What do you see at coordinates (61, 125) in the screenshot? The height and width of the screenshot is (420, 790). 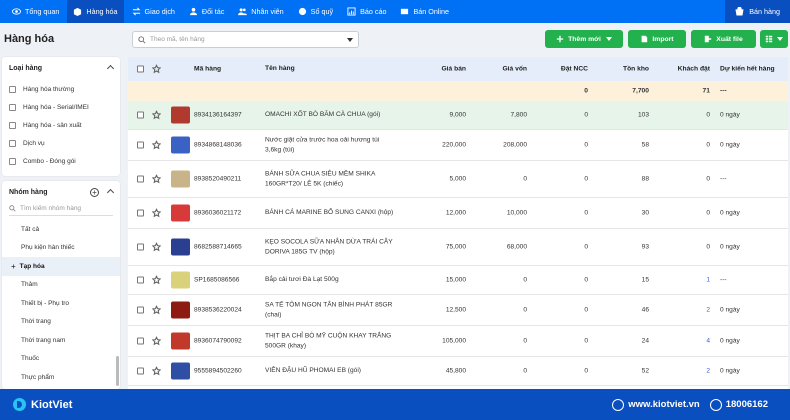 I see `type-filter-item: Hàng hóa - sản xuất` at bounding box center [61, 125].